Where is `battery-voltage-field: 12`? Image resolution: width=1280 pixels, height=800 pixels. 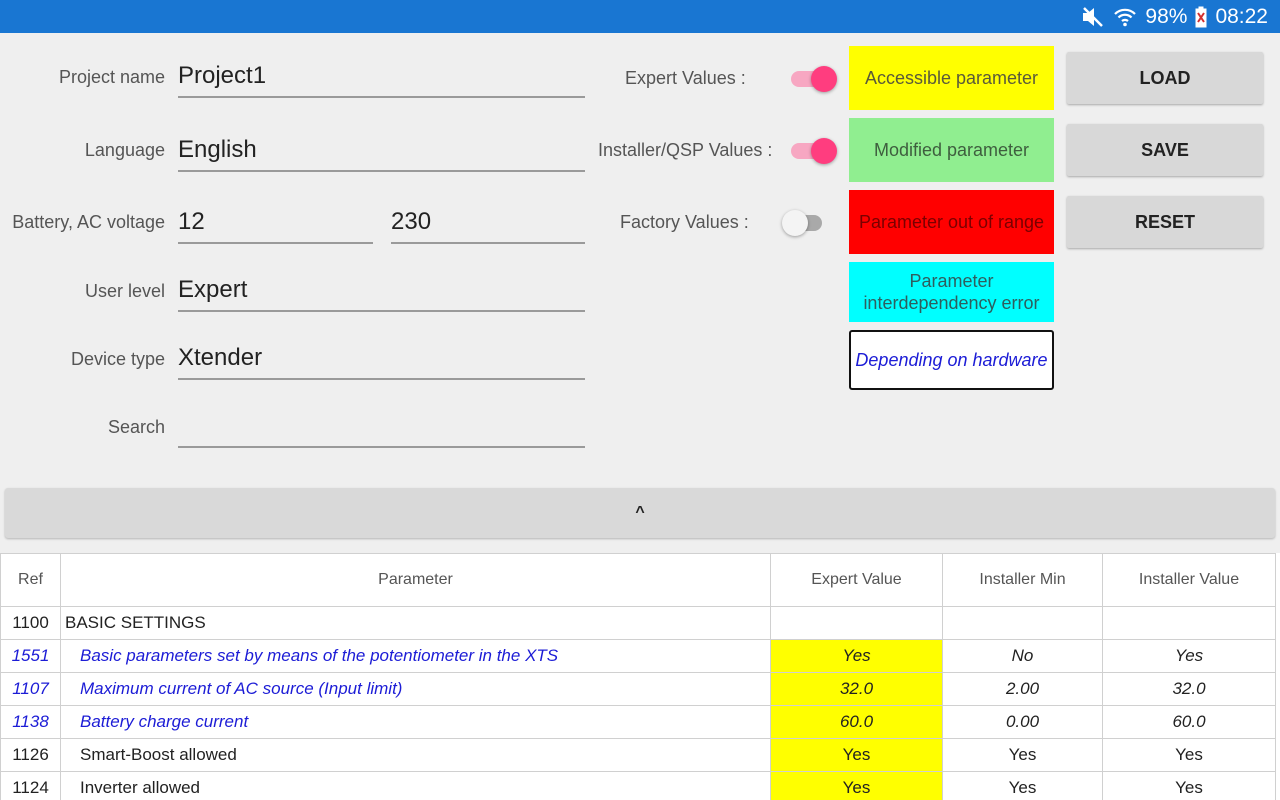
battery-voltage-field: 12 is located at coordinates (275, 225).